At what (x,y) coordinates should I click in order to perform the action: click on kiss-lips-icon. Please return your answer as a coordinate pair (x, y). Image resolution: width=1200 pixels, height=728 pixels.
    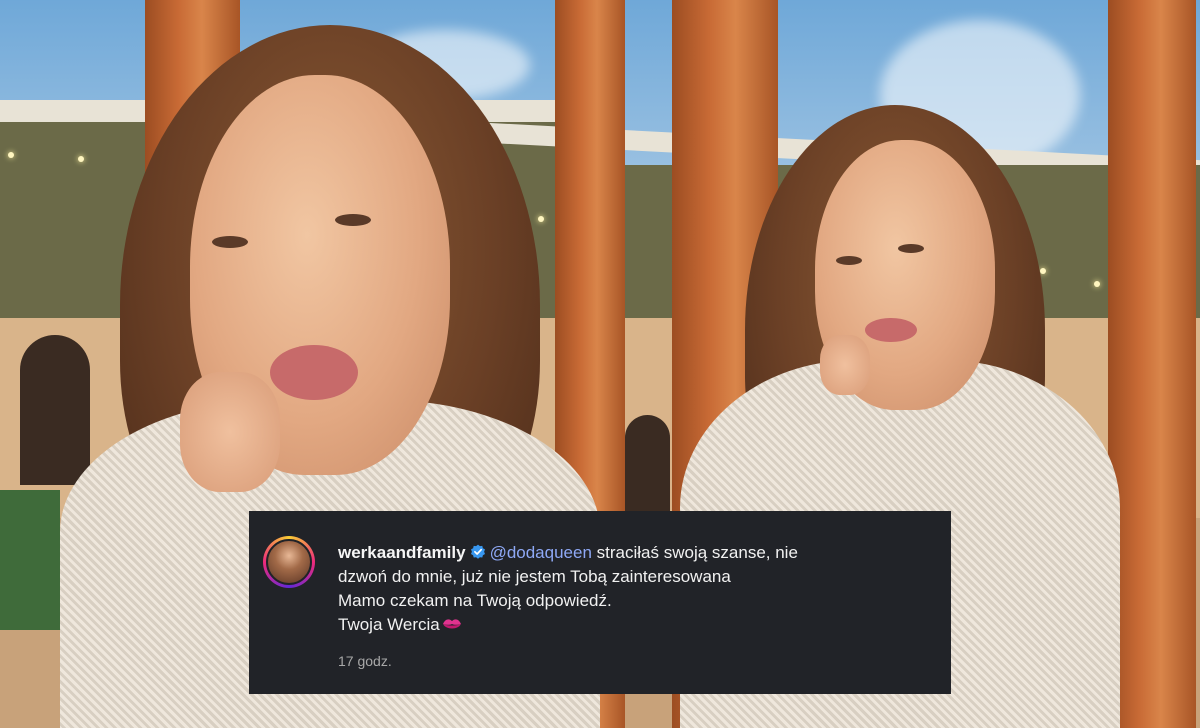
    Looking at the image, I should click on (451, 624).